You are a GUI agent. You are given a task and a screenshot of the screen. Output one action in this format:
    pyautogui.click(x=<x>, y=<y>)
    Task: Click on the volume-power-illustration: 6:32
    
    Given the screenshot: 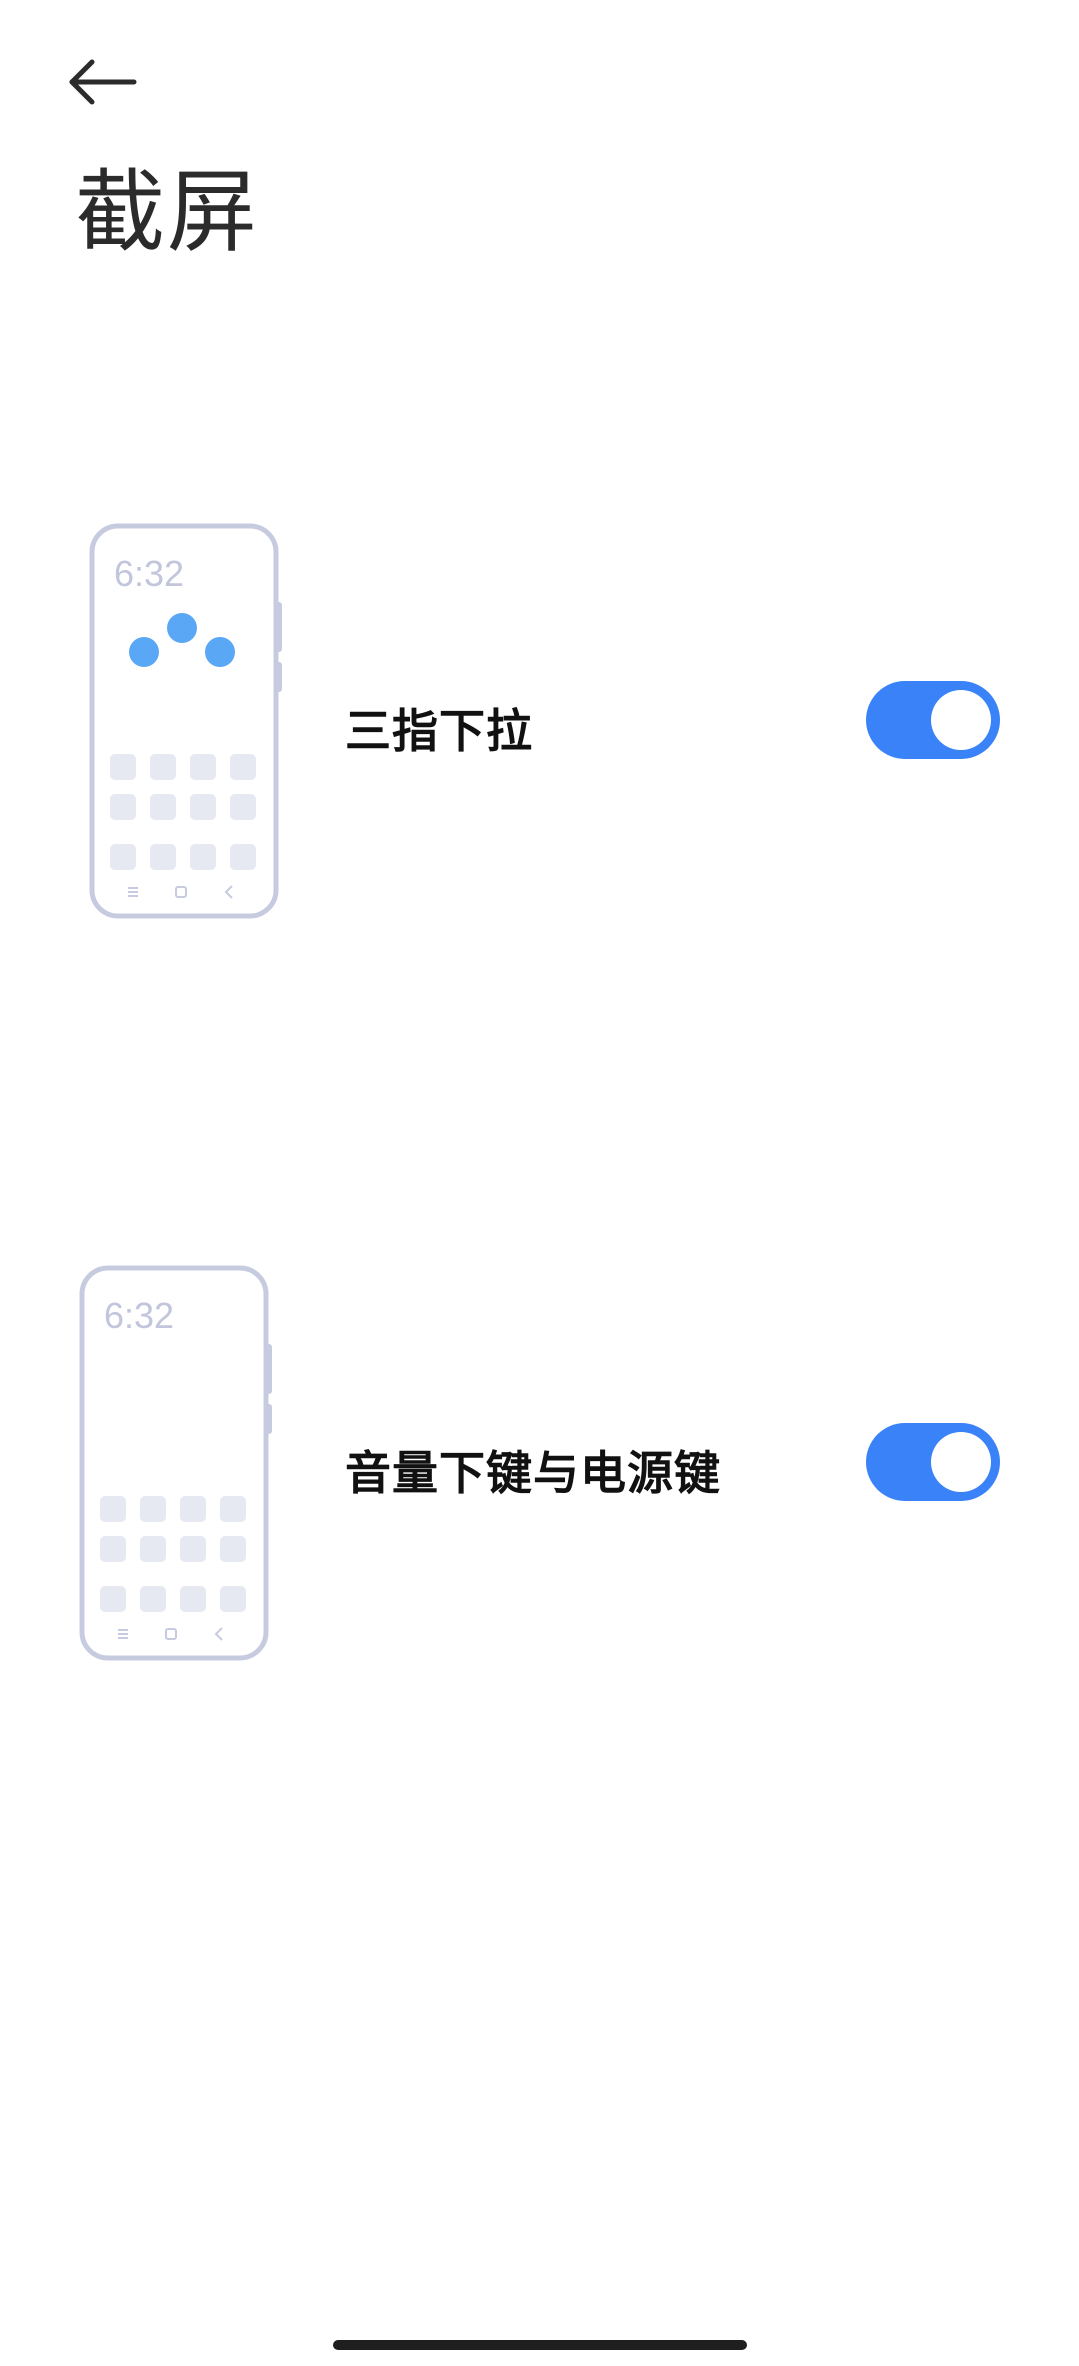 What is the action you would take?
    pyautogui.click(x=175, y=1463)
    